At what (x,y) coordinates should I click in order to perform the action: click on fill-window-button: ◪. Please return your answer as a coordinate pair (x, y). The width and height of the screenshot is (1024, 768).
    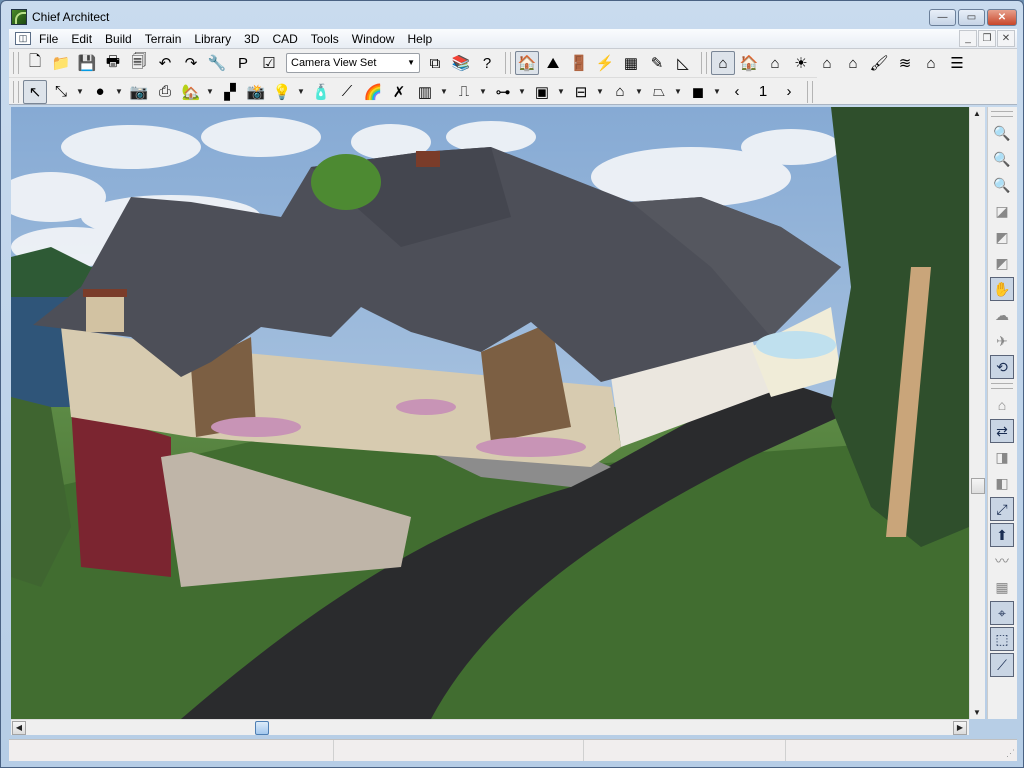
    Looking at the image, I should click on (1002, 211).